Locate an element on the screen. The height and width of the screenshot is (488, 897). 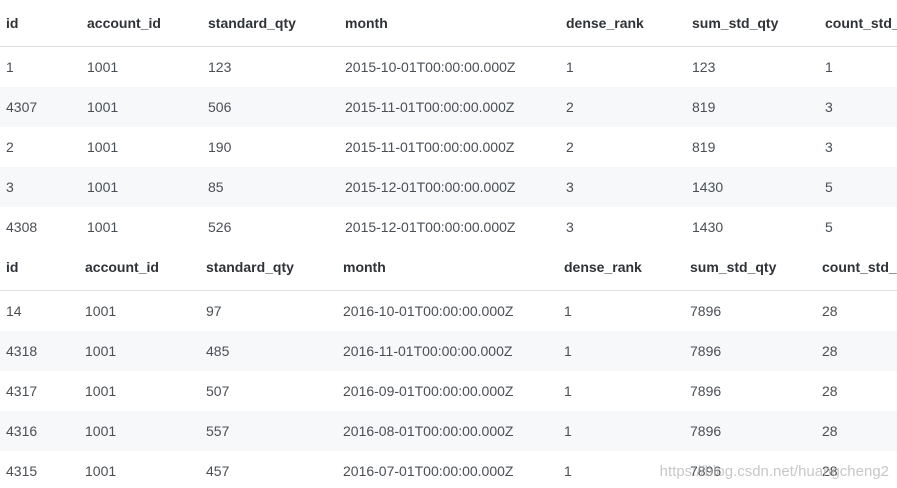
cell-id: 2 is located at coordinates (10, 147).